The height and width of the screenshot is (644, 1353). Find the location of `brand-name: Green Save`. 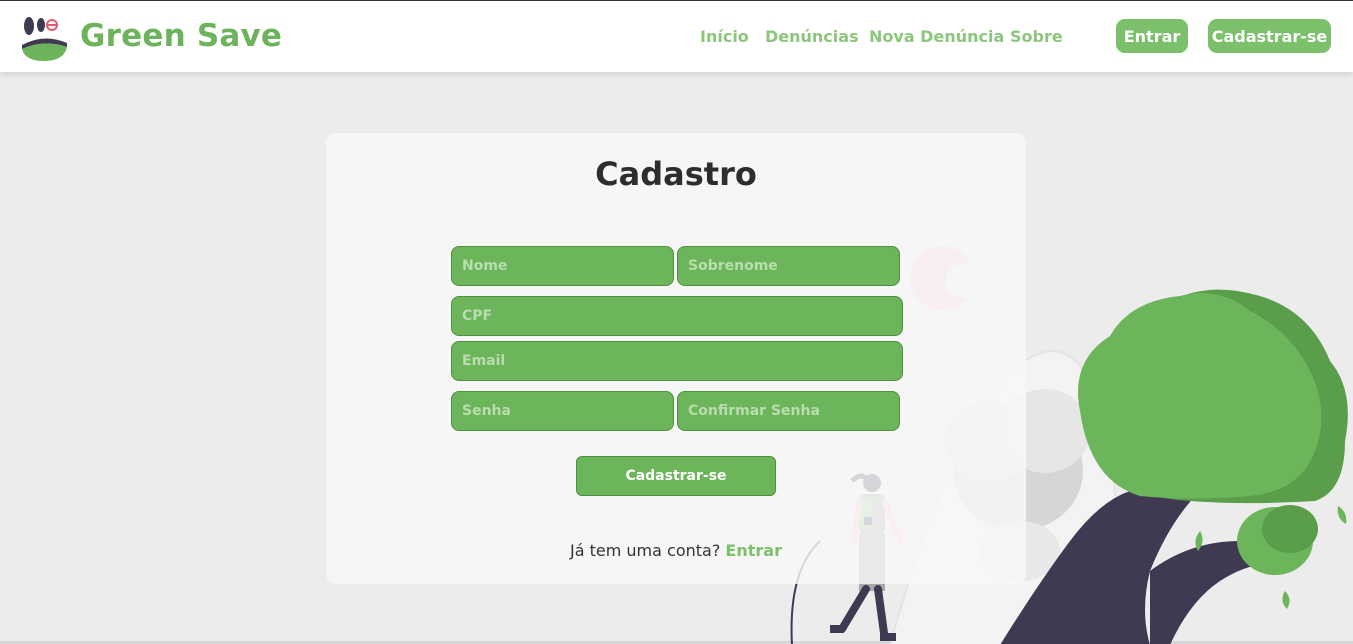

brand-name: Green Save is located at coordinates (181, 36).